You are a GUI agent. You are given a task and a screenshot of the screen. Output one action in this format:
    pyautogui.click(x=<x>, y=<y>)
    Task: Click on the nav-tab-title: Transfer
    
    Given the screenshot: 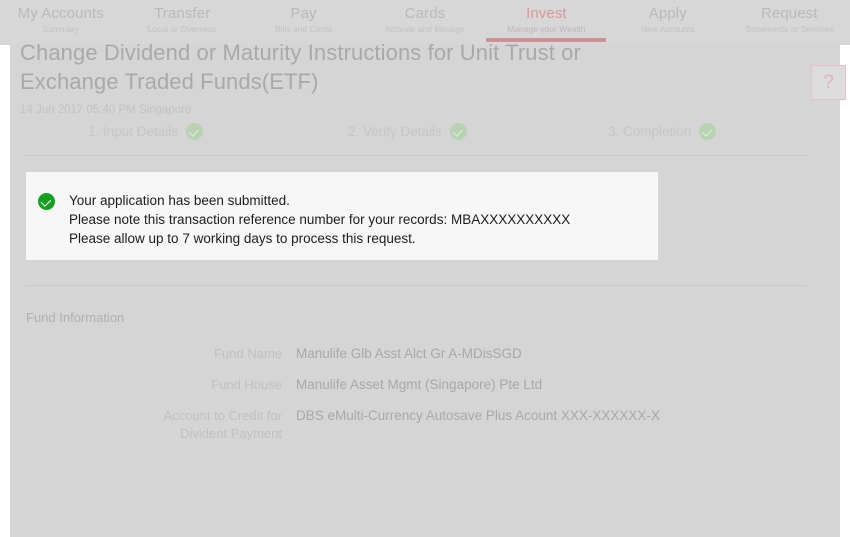 What is the action you would take?
    pyautogui.click(x=182, y=13)
    